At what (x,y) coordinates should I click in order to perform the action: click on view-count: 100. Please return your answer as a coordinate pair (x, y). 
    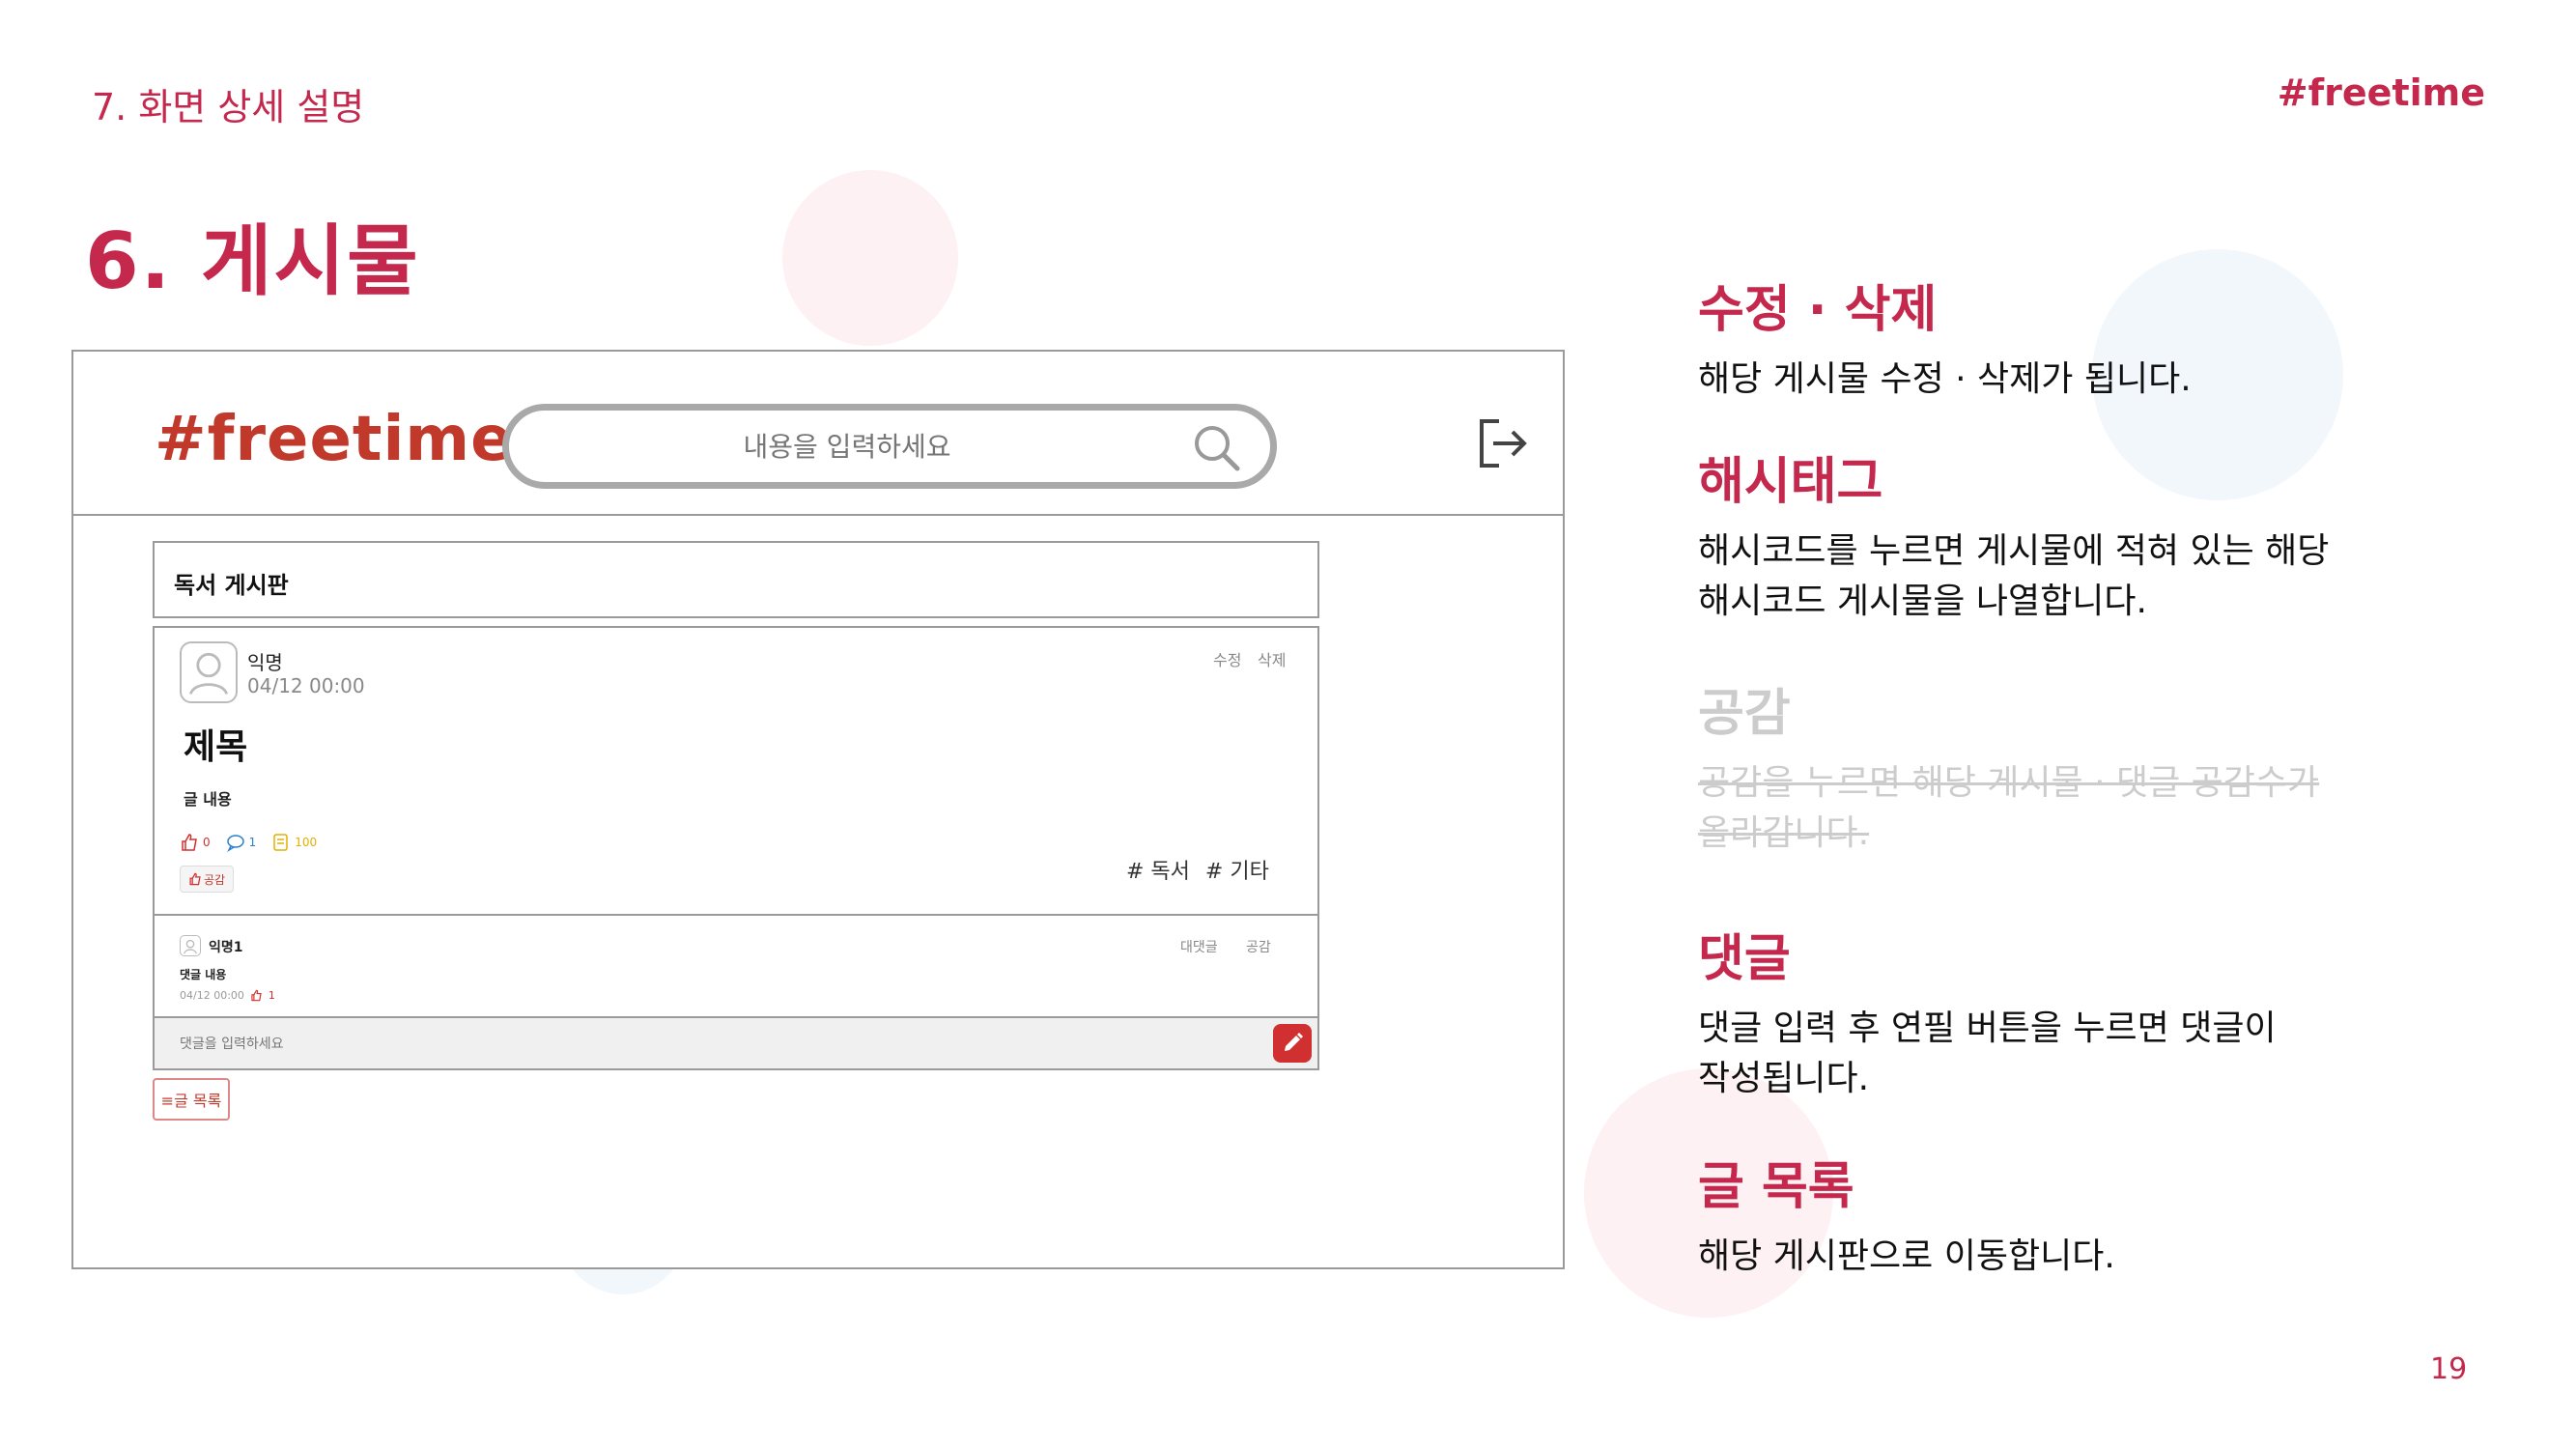
    Looking at the image, I should click on (306, 842).